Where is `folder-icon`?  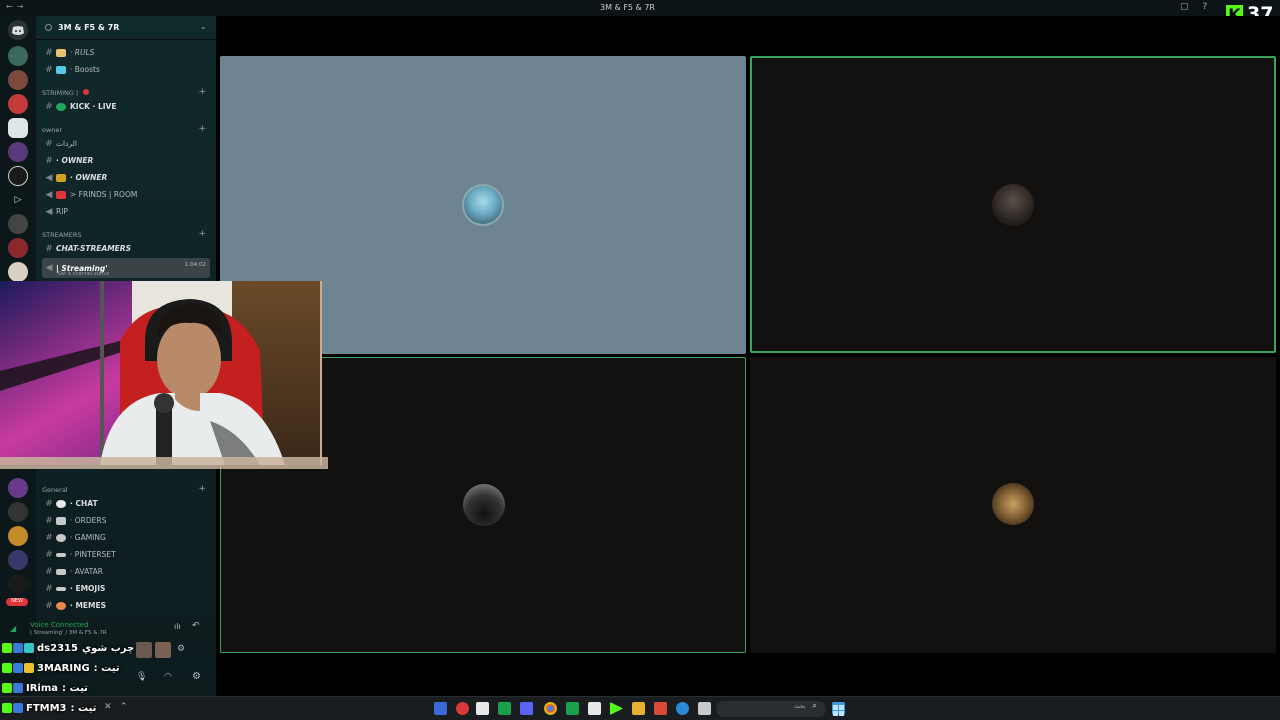
folder-icon is located at coordinates (638, 708).